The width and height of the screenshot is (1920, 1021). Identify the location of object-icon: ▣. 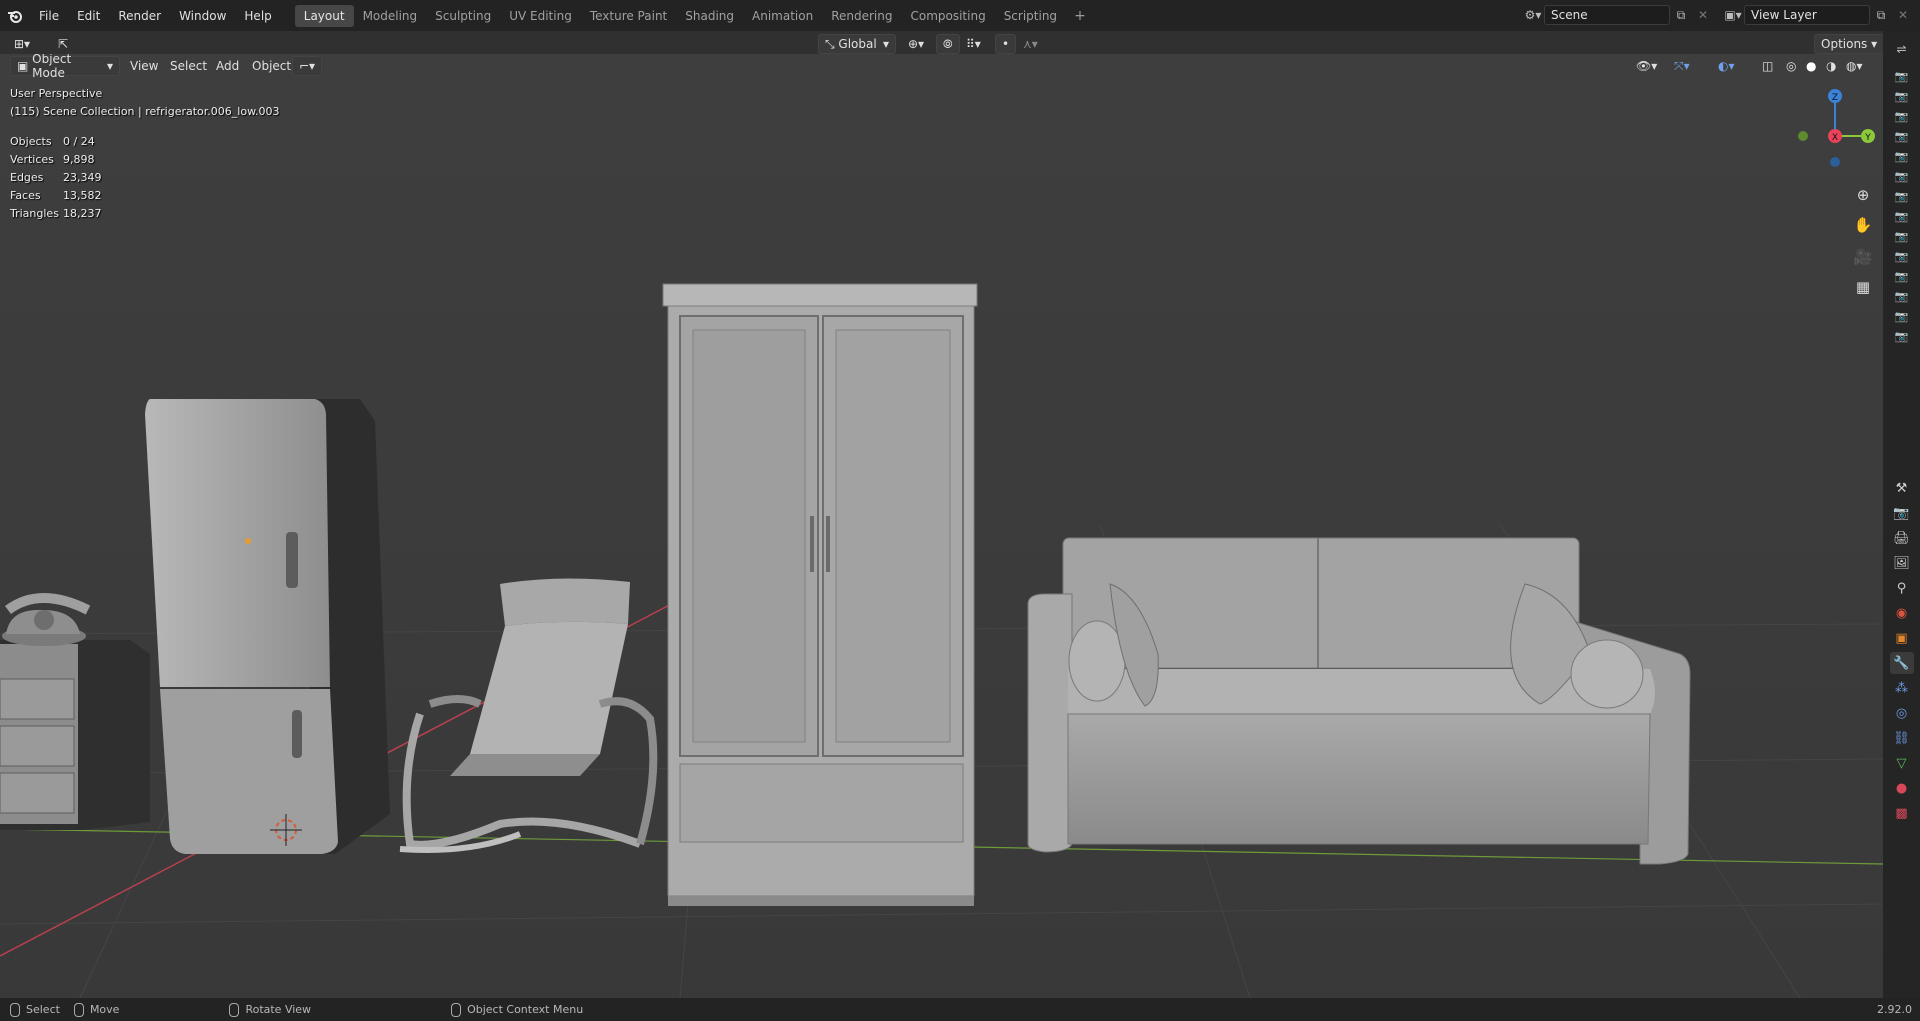
(1902, 638).